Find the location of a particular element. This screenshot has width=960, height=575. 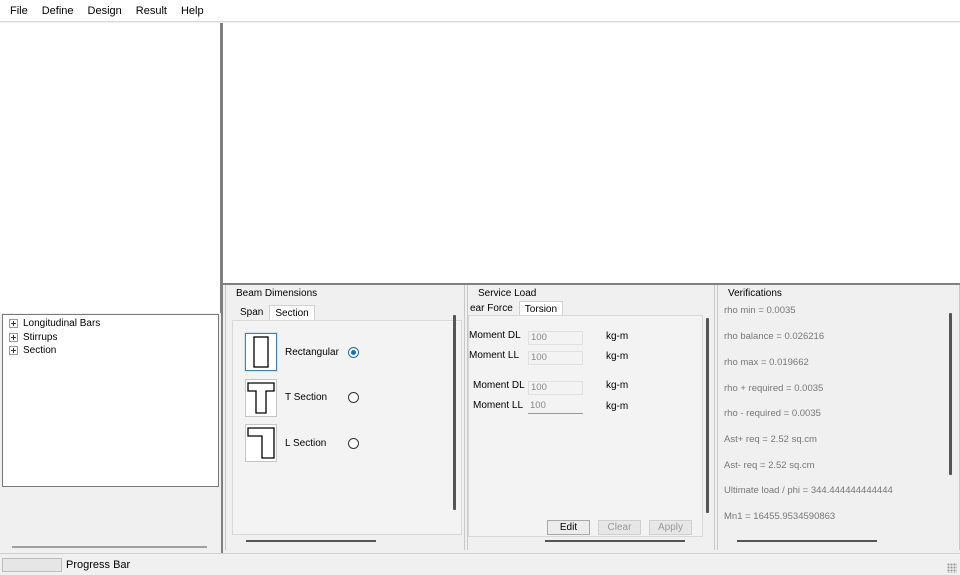

rho-balance-value: rho balance = 0.026216 is located at coordinates (774, 336).